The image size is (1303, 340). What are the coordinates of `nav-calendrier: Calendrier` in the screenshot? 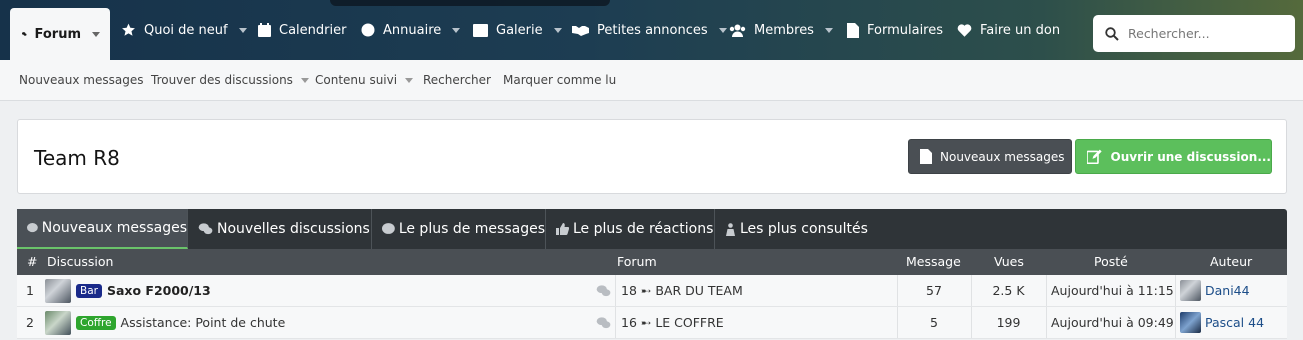 It's located at (302, 30).